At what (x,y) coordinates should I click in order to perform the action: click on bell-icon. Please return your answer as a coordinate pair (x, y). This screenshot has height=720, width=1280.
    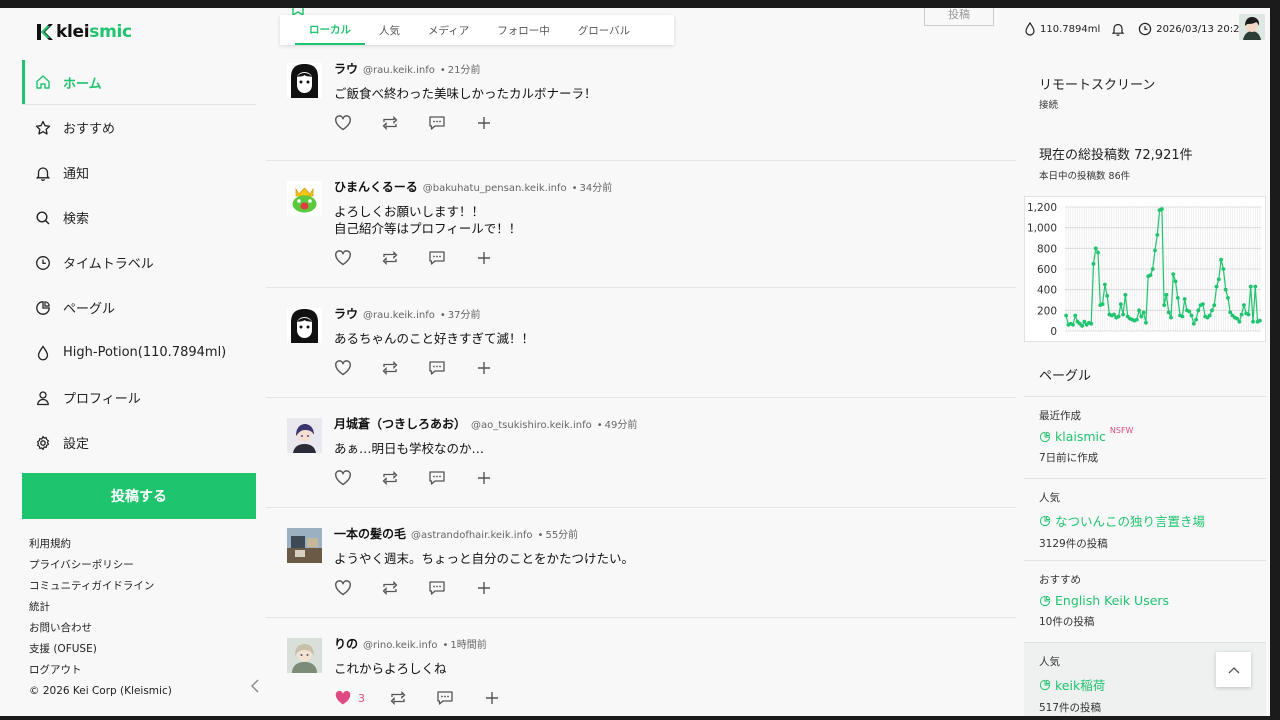
    Looking at the image, I should click on (1118, 29).